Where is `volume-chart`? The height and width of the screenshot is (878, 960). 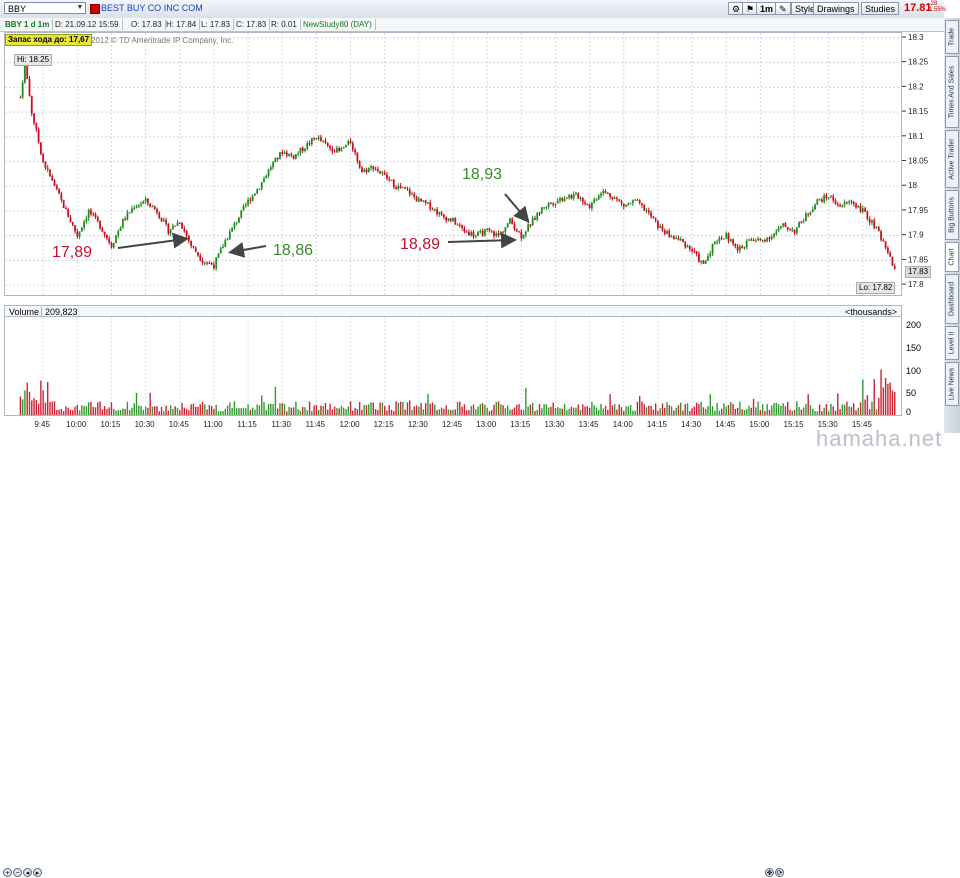 volume-chart is located at coordinates (453, 366).